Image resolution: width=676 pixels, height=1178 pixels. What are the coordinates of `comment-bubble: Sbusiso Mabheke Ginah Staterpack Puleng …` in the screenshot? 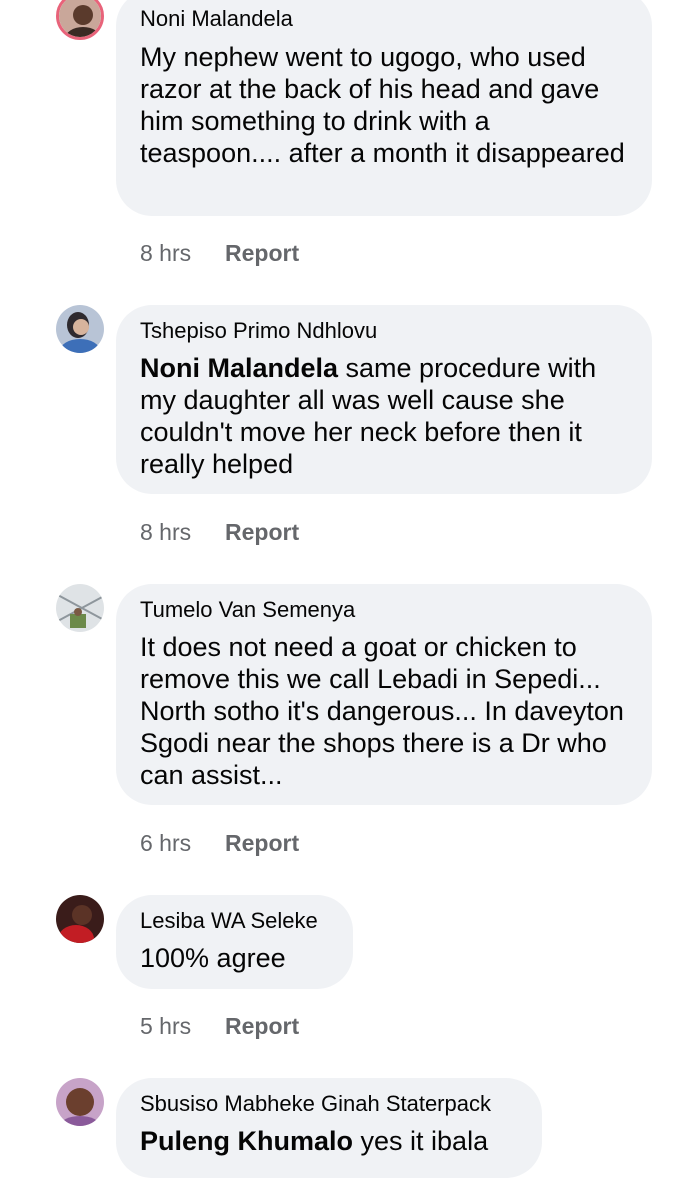 It's located at (329, 1128).